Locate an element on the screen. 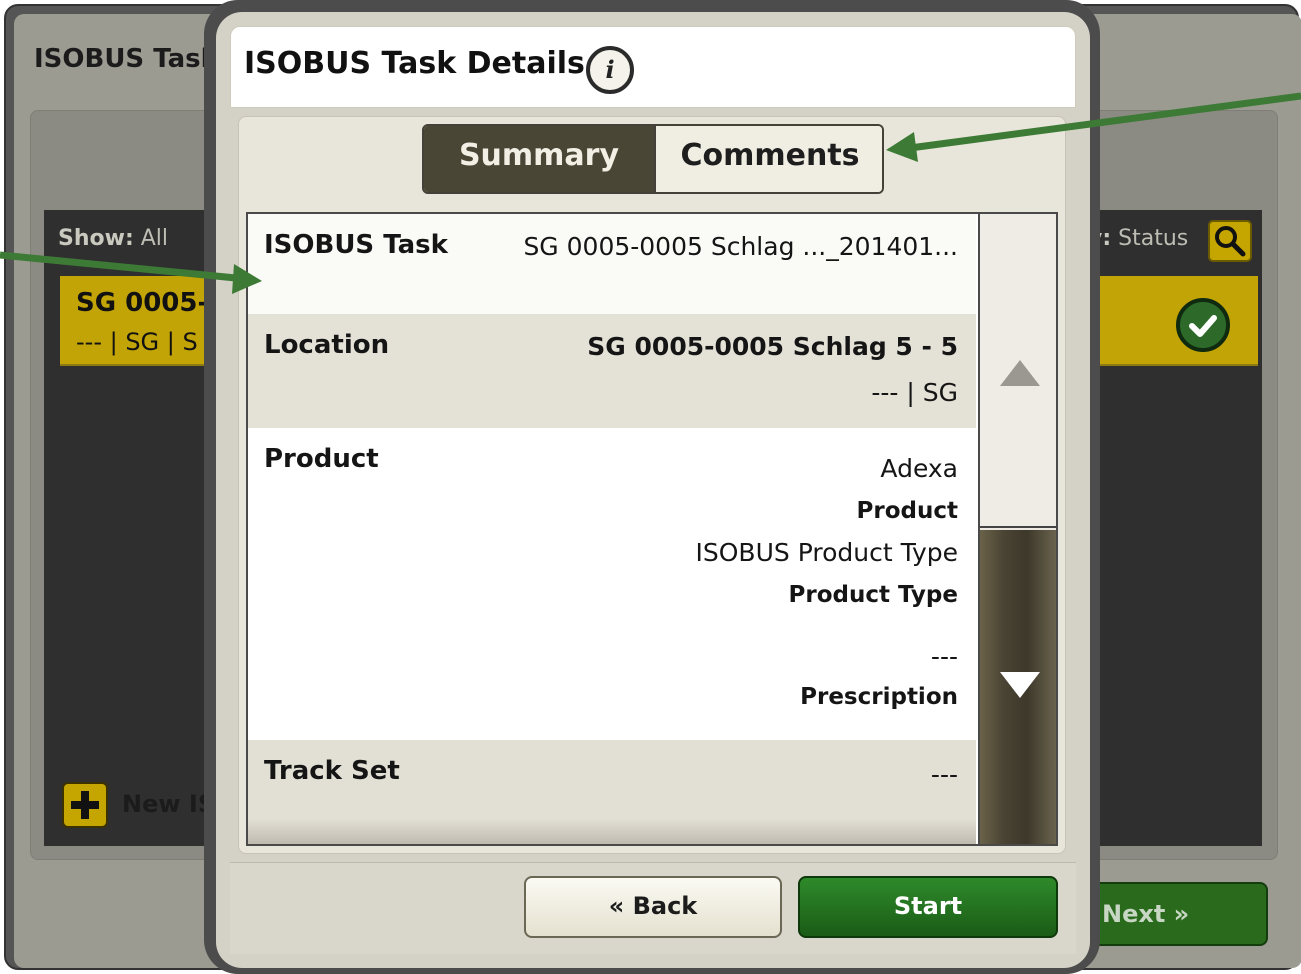  callout-arrow-comments is located at coordinates (1093, 127).